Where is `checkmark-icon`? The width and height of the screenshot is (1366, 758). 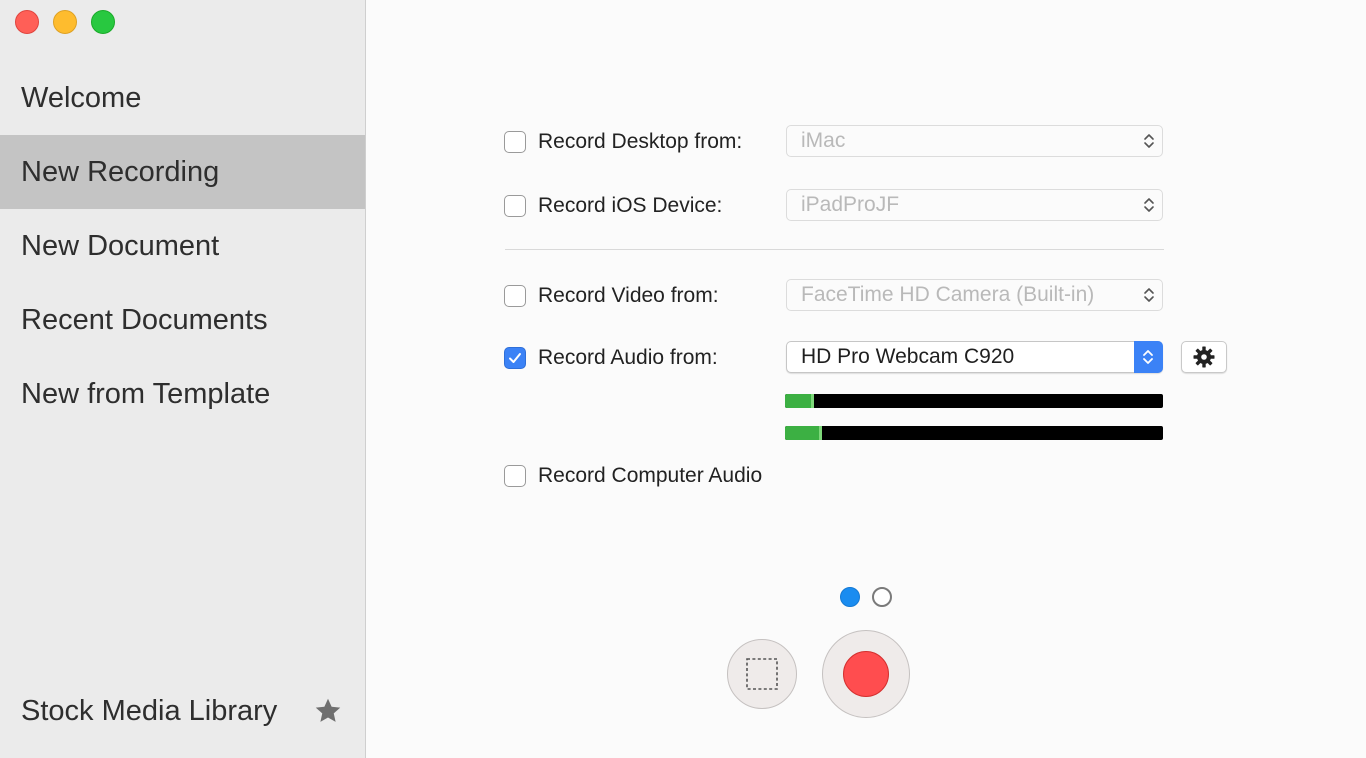 checkmark-icon is located at coordinates (515, 358).